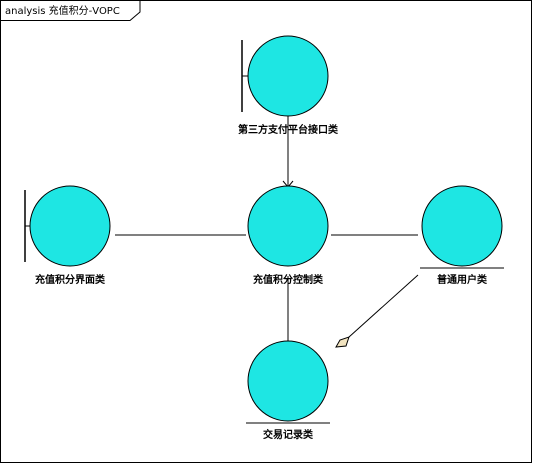 This screenshot has width=533, height=464. Describe the element at coordinates (288, 279) in the screenshot. I see `node-label: 充值积分控制类` at that location.